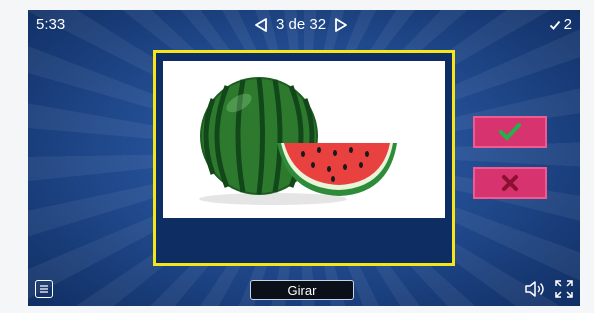 Image resolution: width=594 pixels, height=313 pixels. I want to click on next-card-button, so click(341, 25).